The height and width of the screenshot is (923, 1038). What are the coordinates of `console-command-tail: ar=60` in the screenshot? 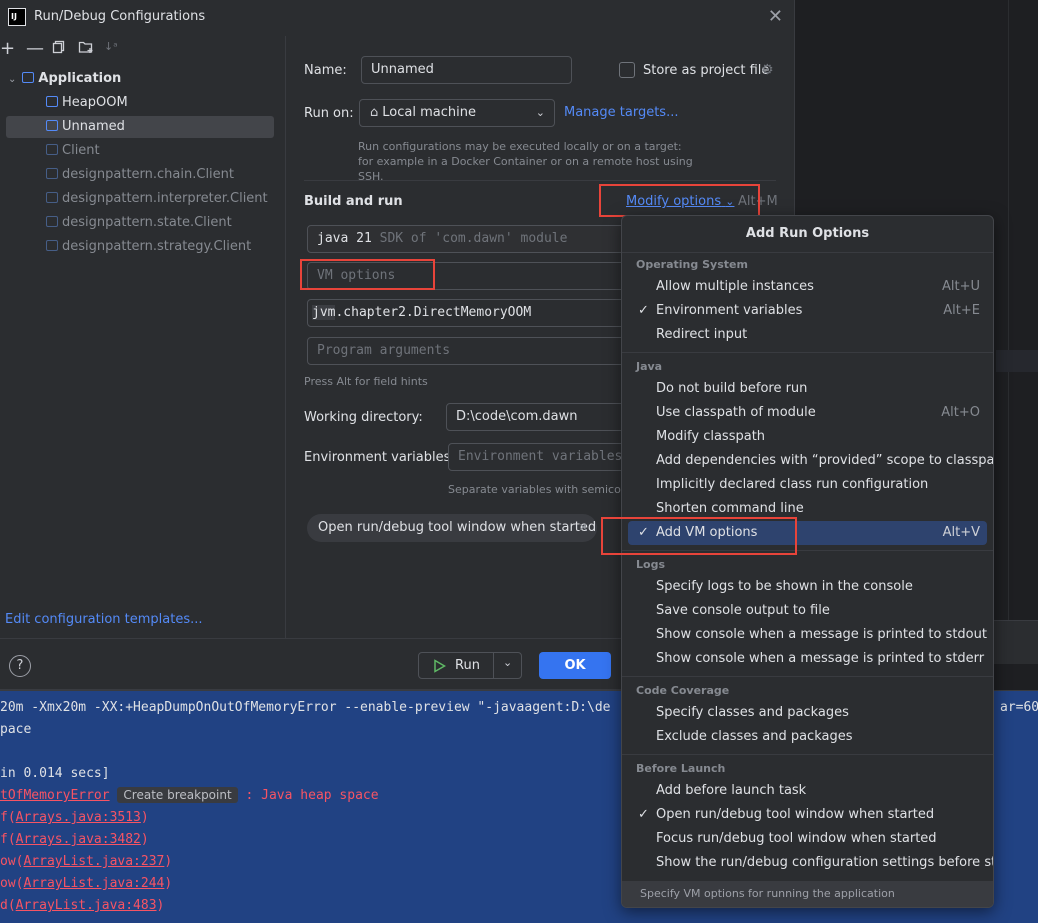 It's located at (1019, 707).